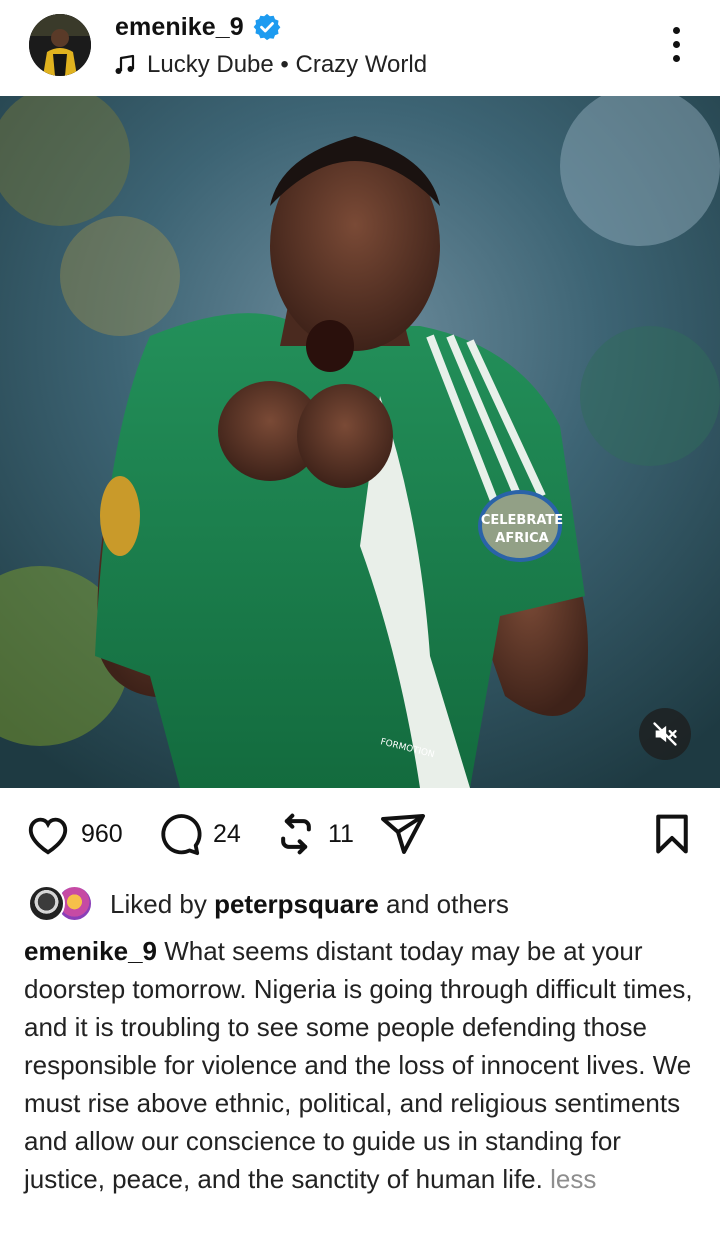  What do you see at coordinates (227, 833) in the screenshot?
I see `comment-count: 24` at bounding box center [227, 833].